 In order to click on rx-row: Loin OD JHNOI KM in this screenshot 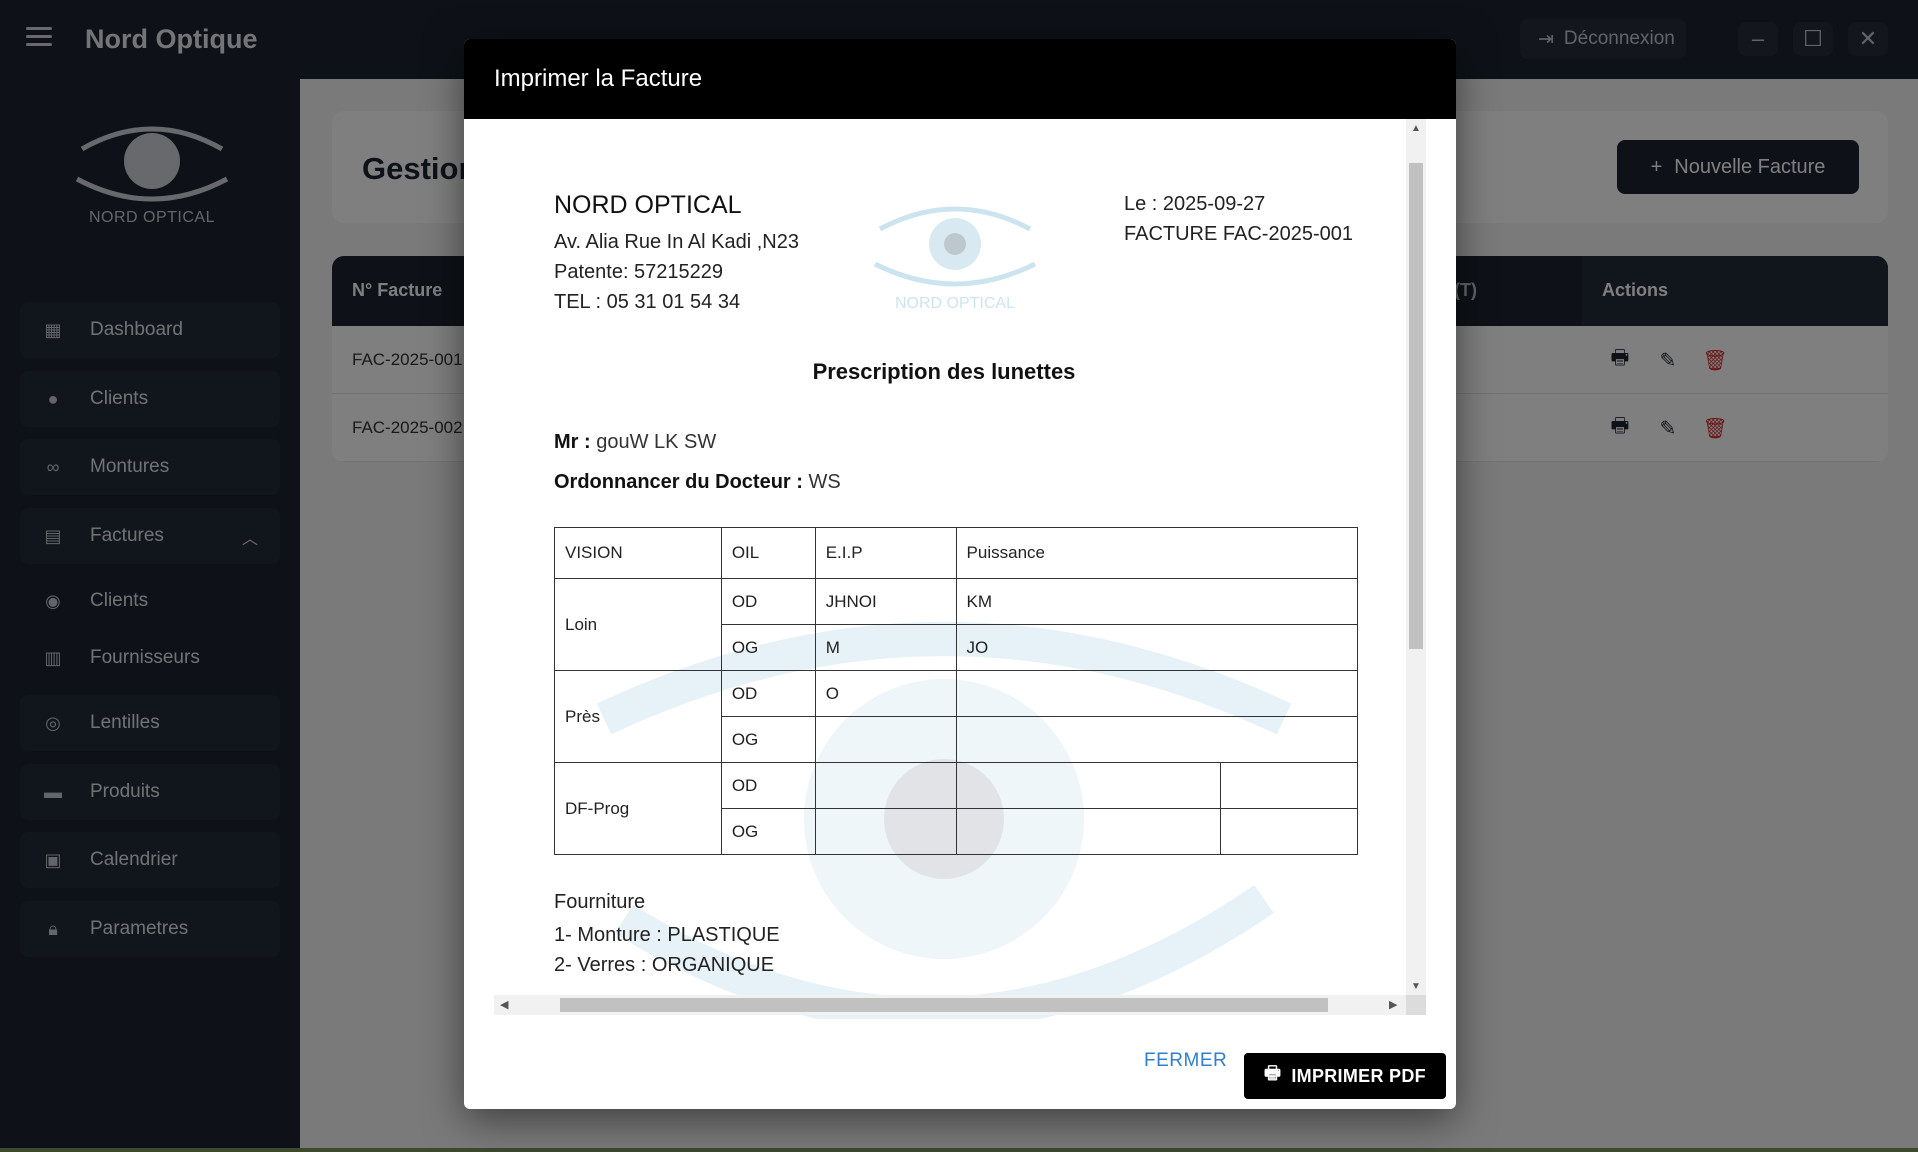, I will do `click(956, 624)`.